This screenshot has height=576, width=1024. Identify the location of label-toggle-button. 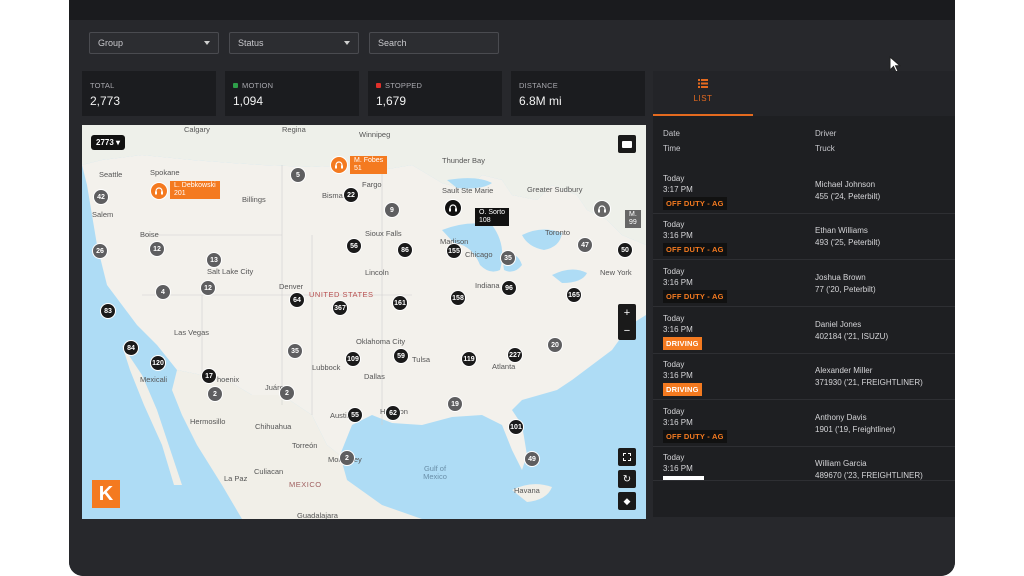
(627, 144).